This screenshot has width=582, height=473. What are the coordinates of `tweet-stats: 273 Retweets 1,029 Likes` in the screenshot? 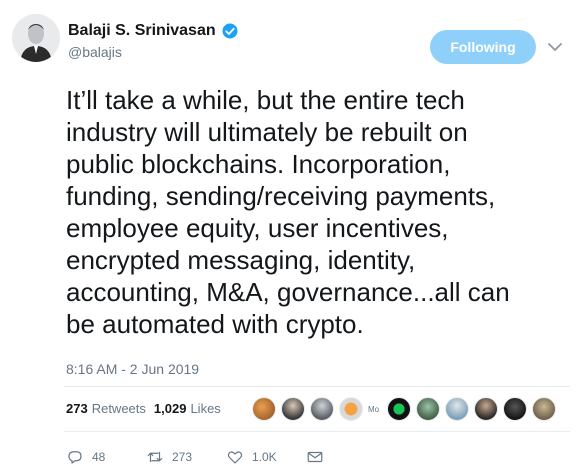 It's located at (147, 408).